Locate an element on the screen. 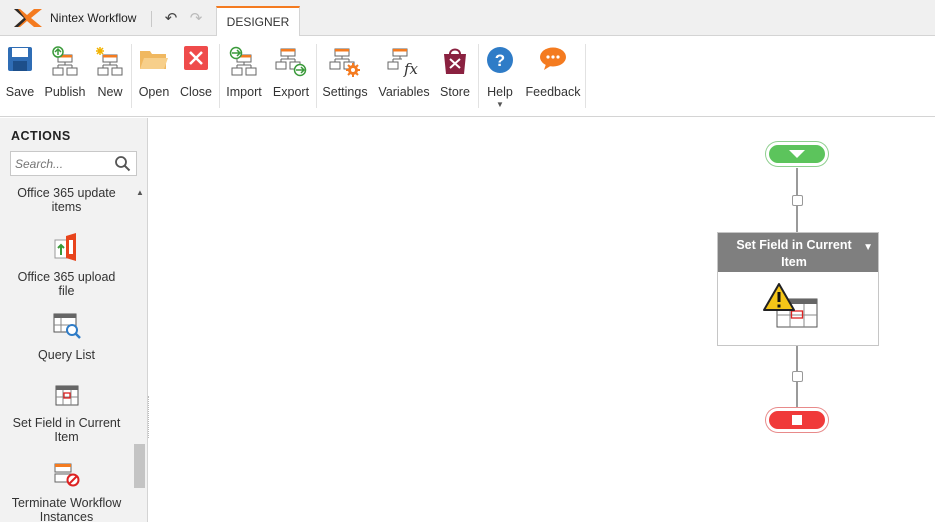  export-button: Export is located at coordinates (291, 77).